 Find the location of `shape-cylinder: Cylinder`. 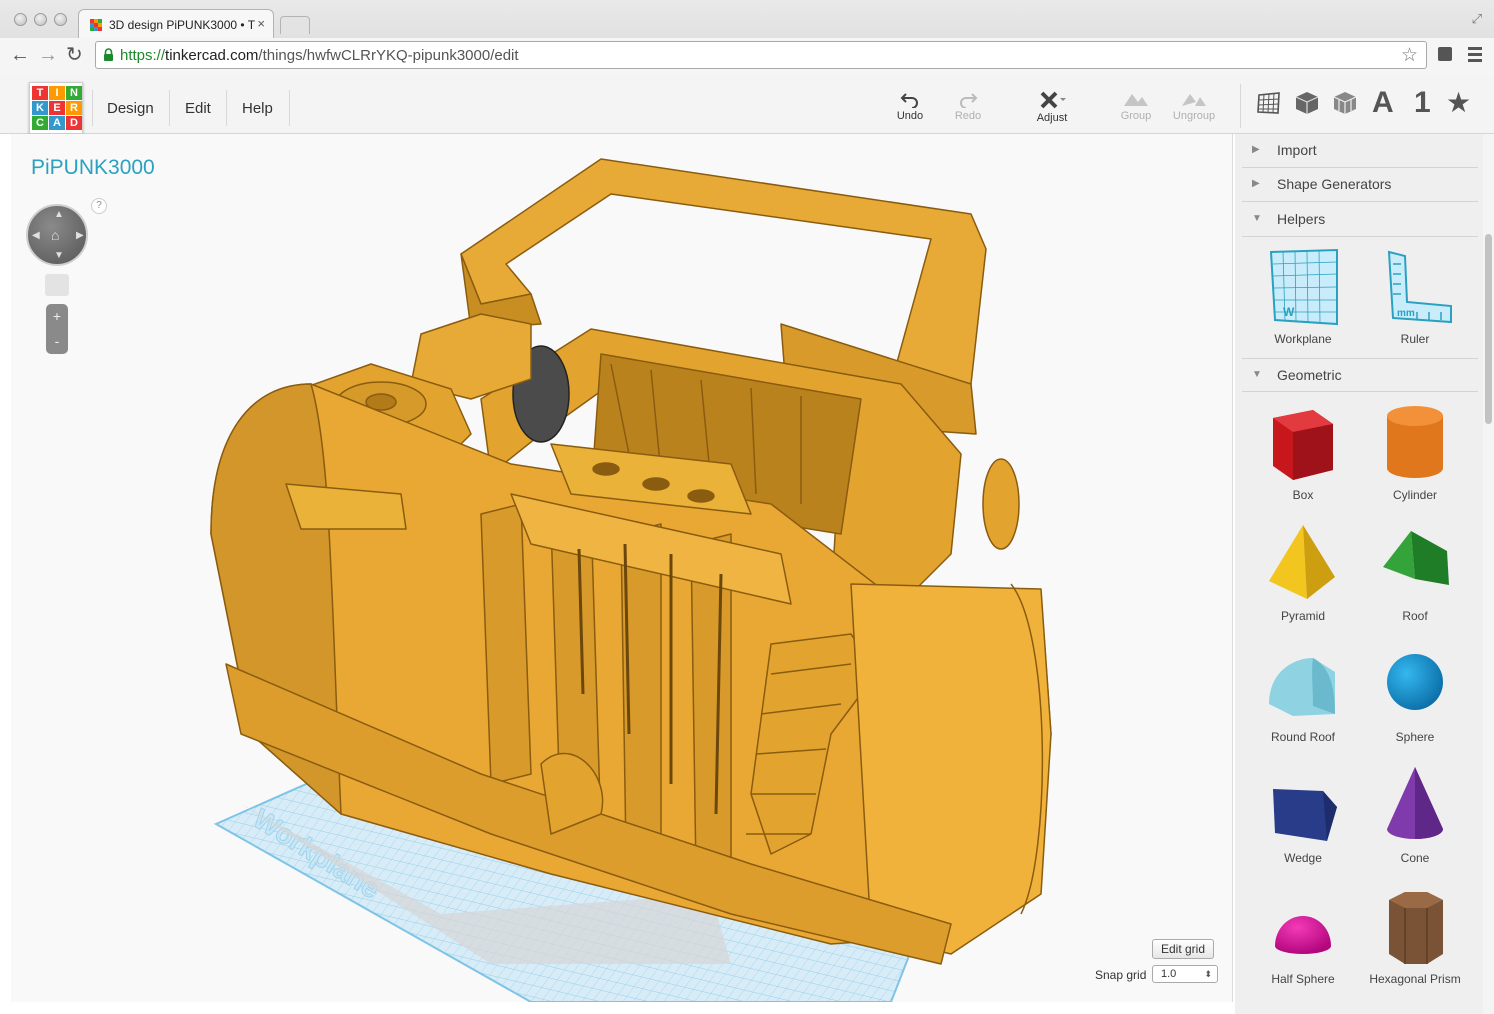

shape-cylinder: Cylinder is located at coordinates (1415, 451).